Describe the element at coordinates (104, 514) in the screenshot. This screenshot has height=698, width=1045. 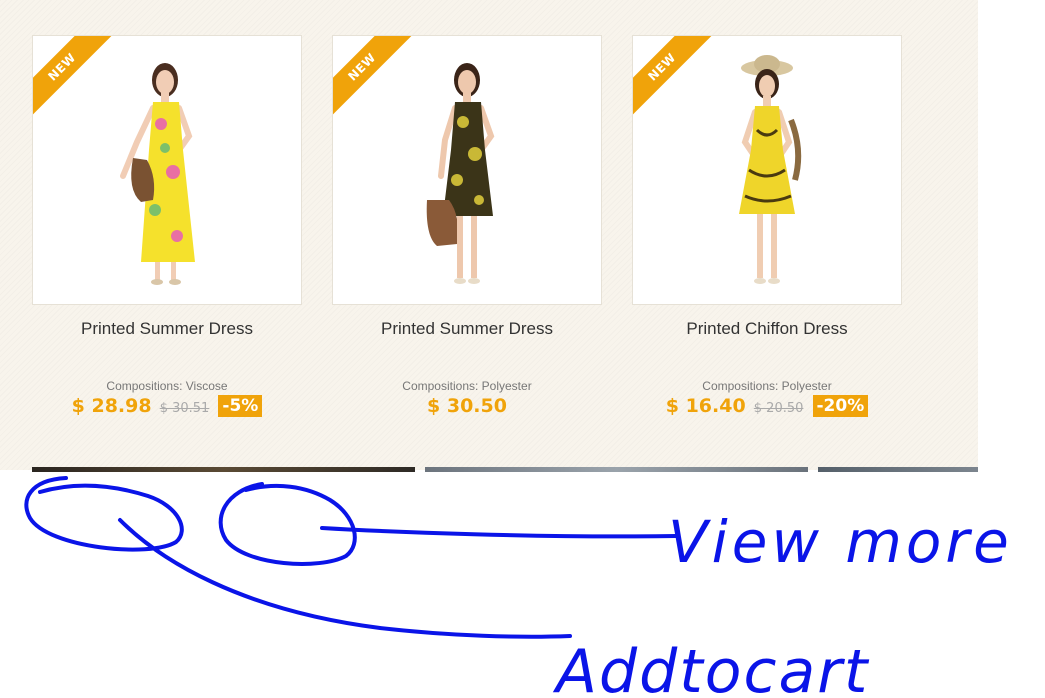
I see `add-to-cart-circle` at that location.